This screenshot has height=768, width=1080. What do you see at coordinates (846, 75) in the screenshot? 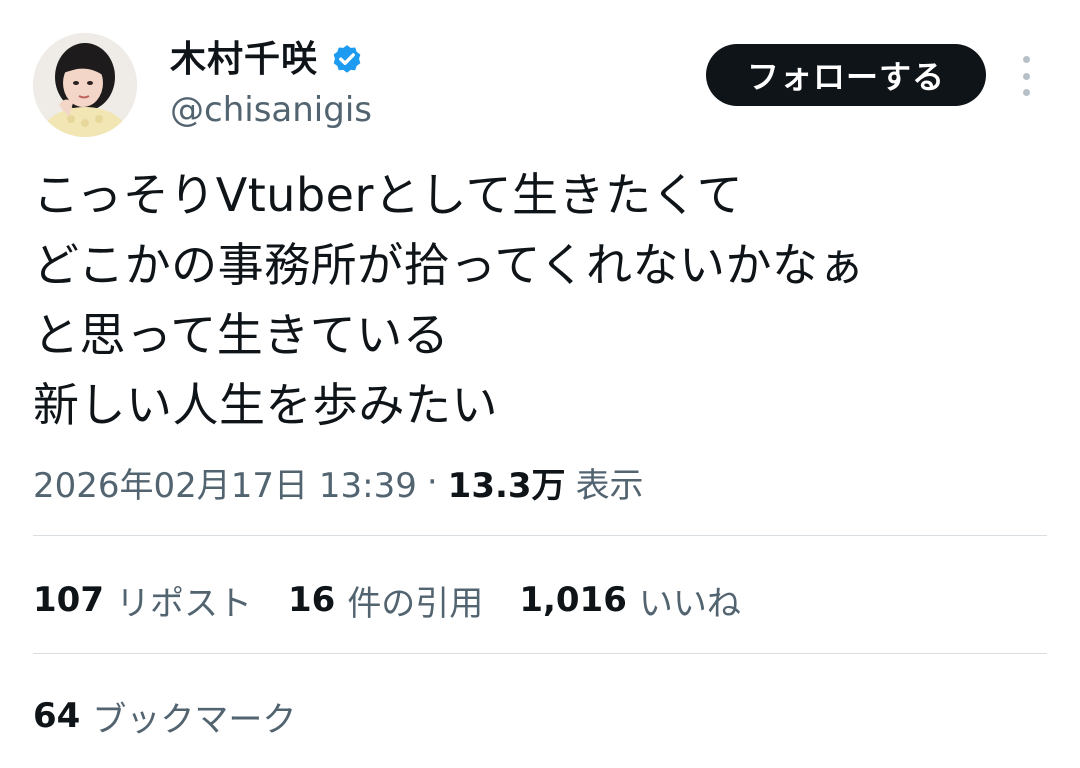
I see `follow-button: フォローする` at bounding box center [846, 75].